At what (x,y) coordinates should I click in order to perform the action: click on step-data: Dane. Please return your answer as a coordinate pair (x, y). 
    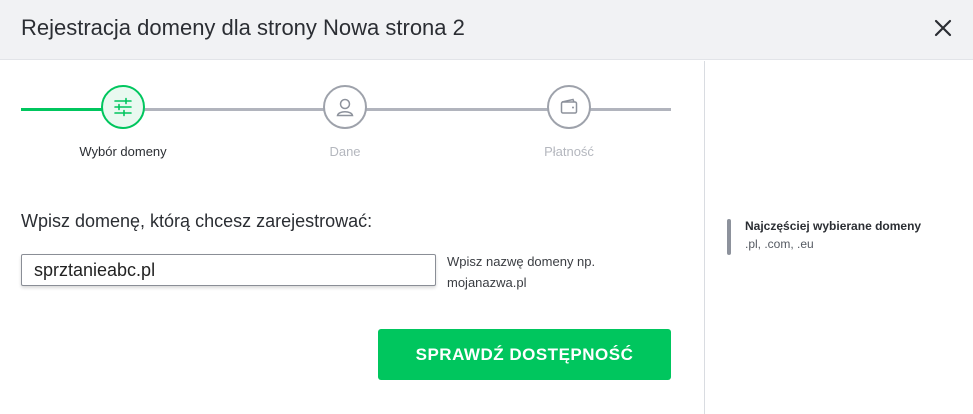
    Looking at the image, I should click on (345, 122).